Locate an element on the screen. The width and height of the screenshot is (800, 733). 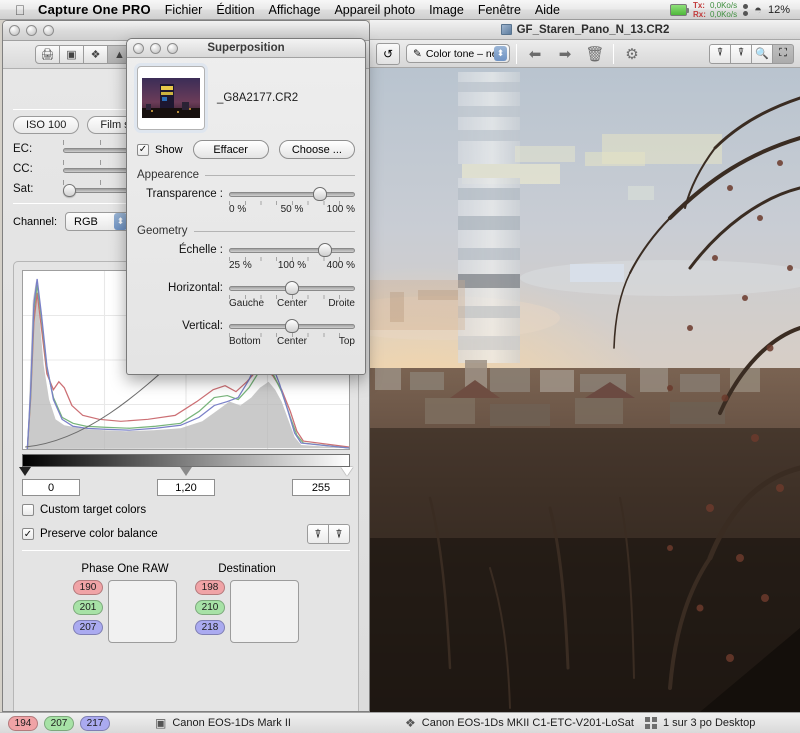
menu-item-aide: Aide is located at coordinates (547, 10).